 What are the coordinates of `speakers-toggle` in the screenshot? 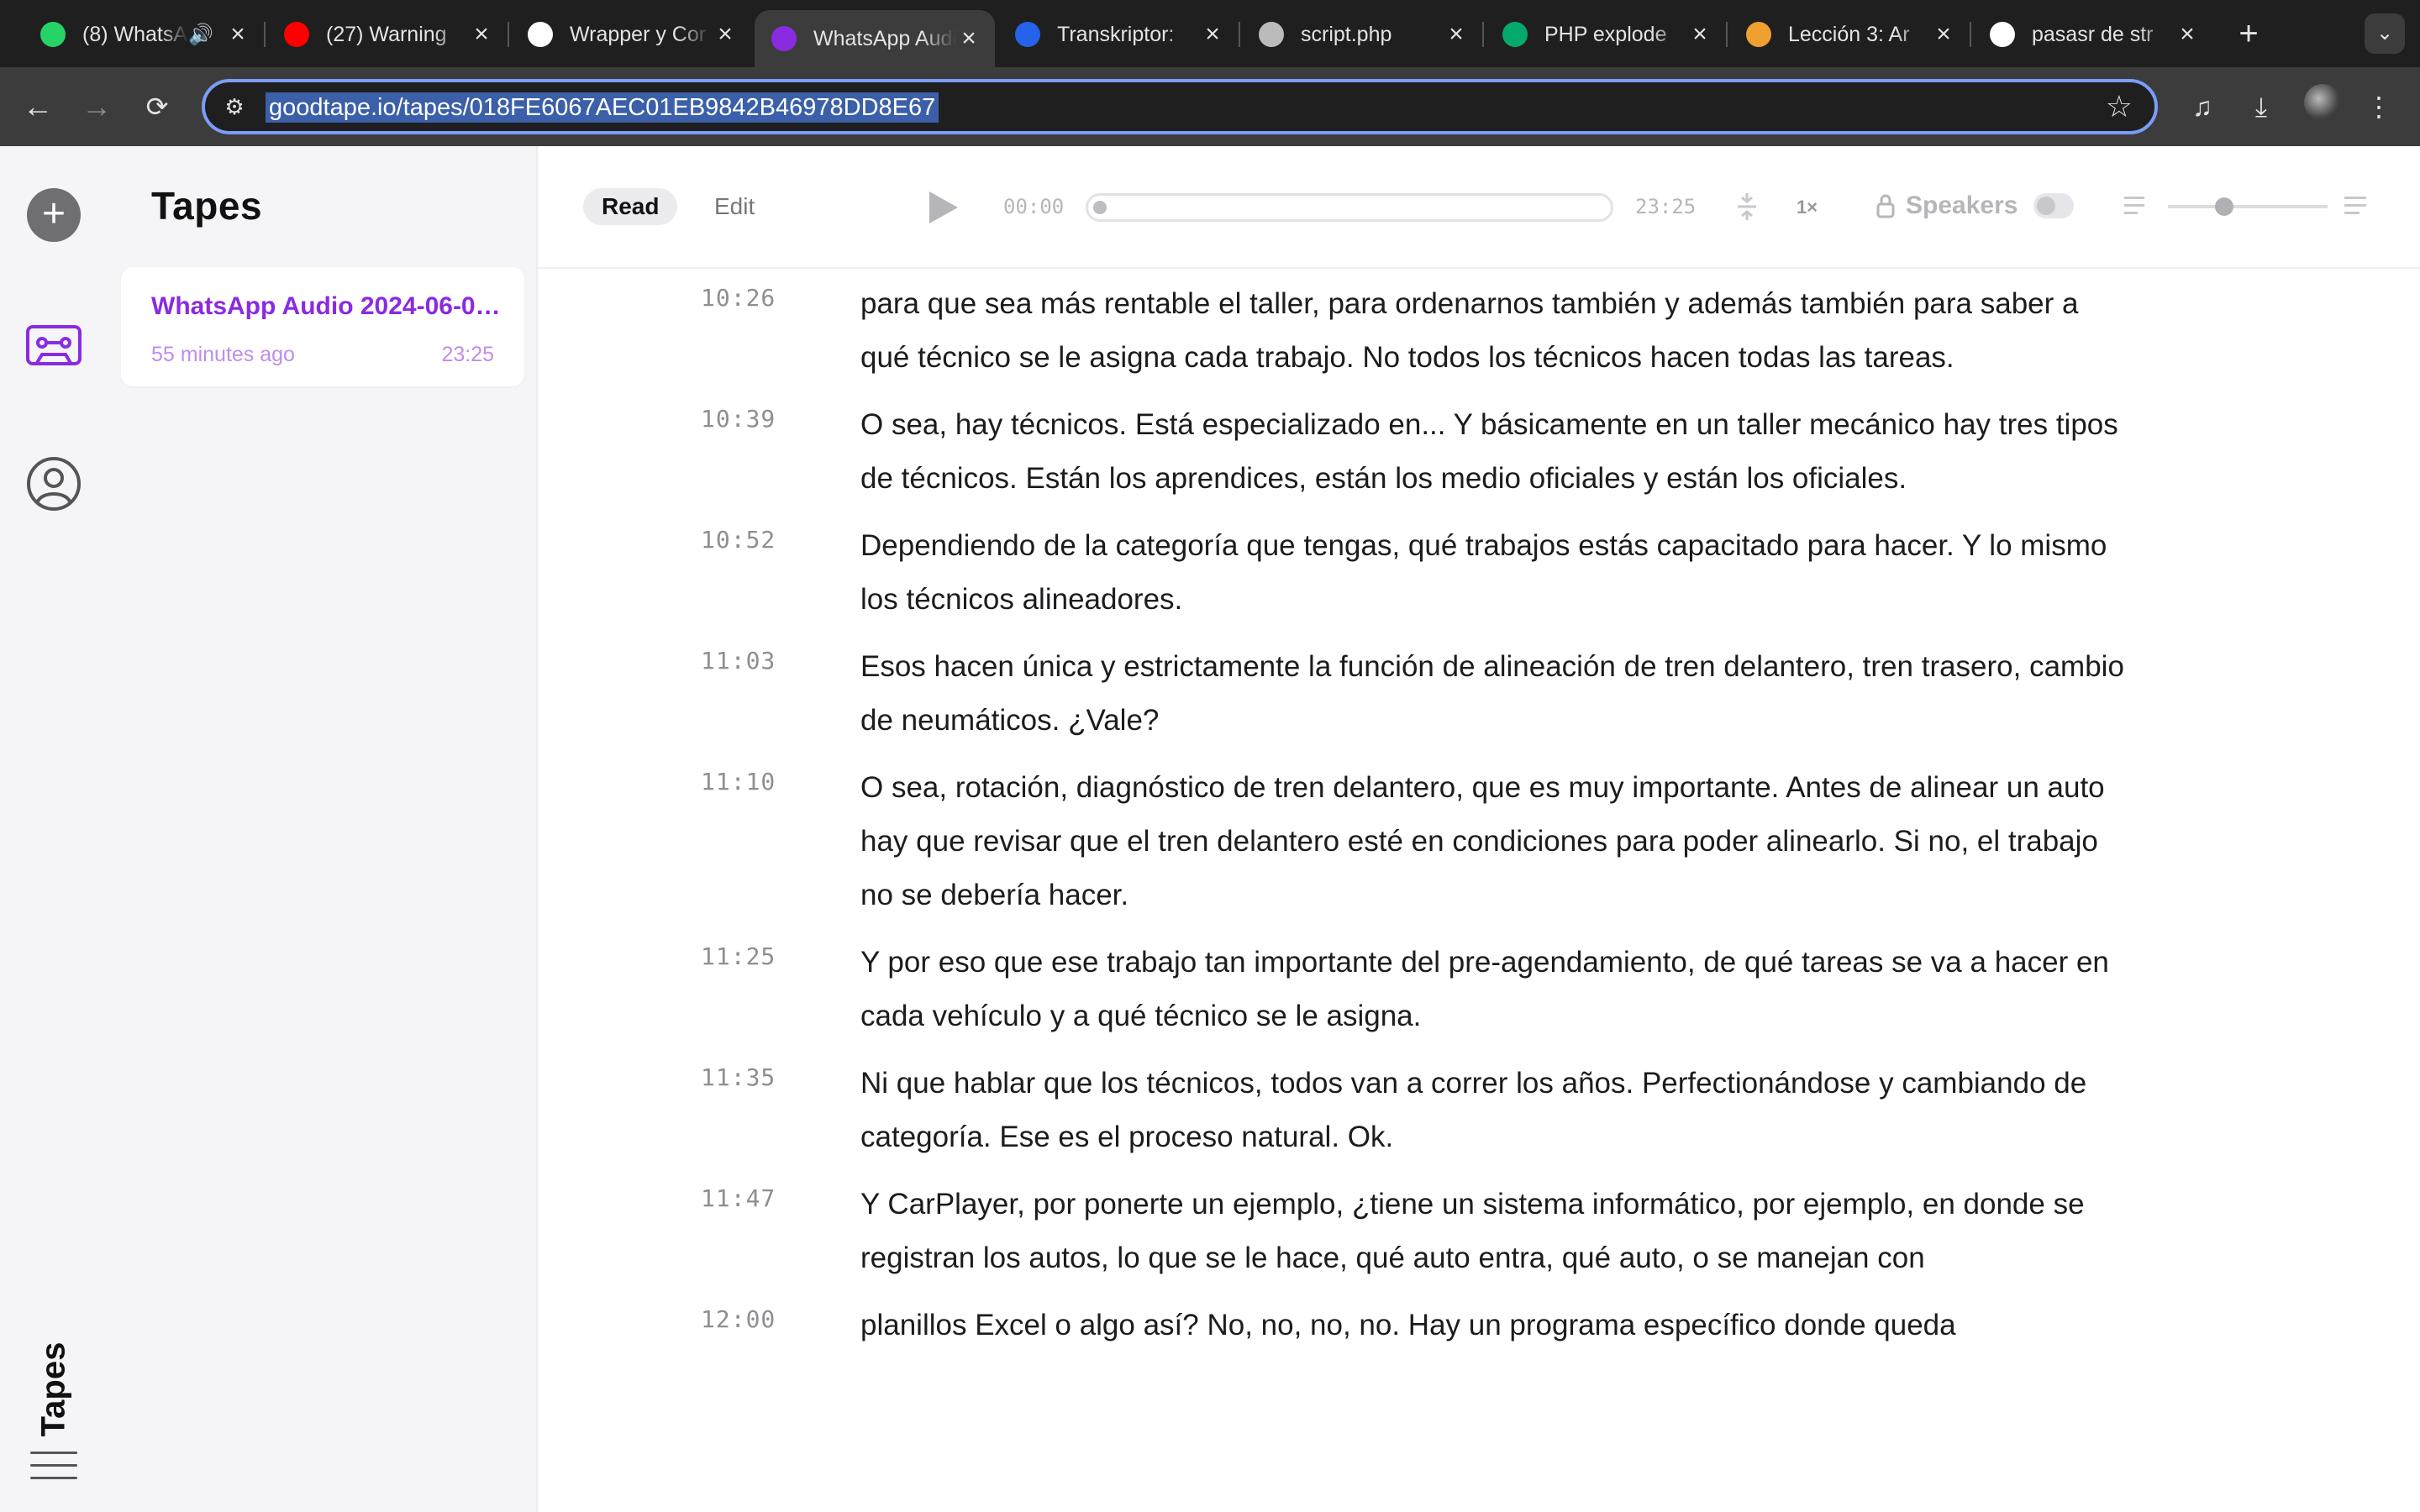 It's located at (2053, 205).